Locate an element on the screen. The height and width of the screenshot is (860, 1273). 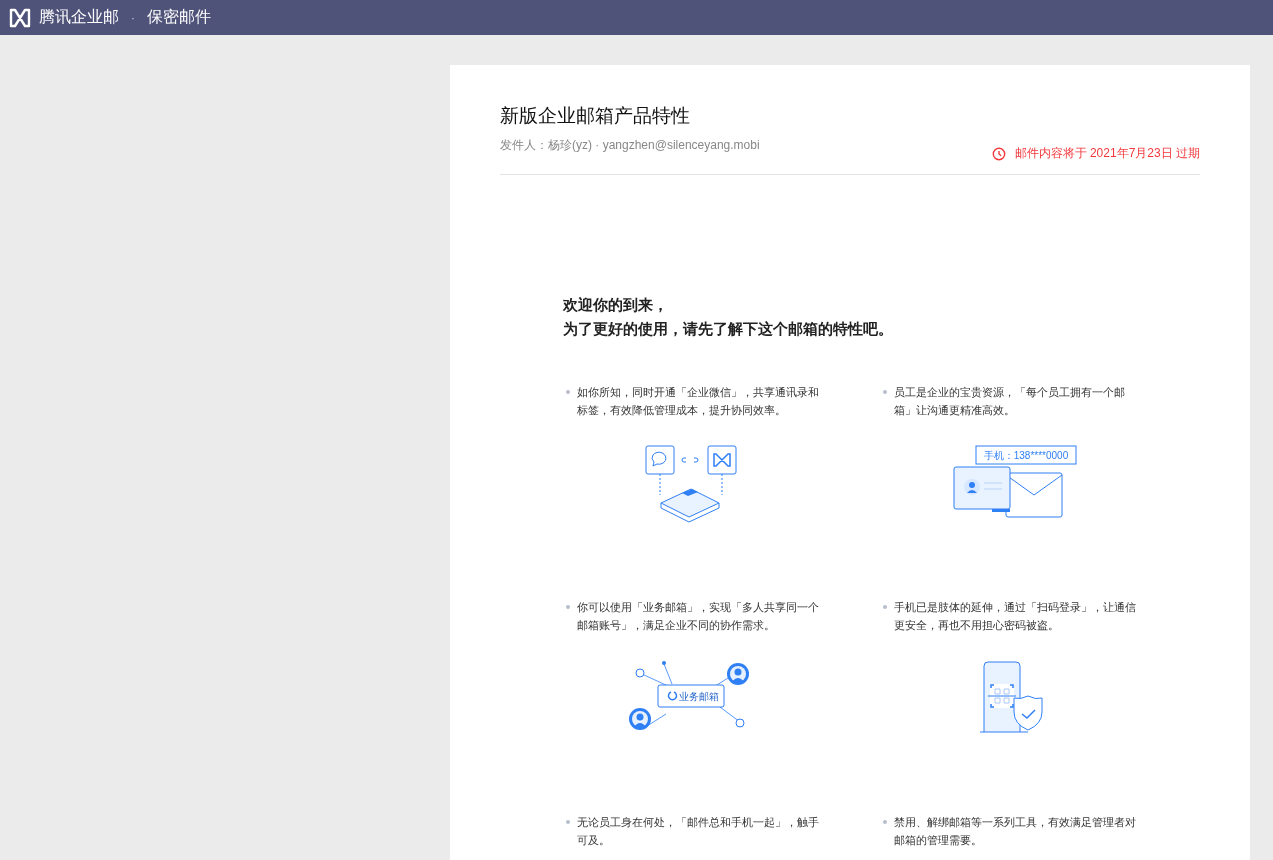
feature-description: 无论员工身在何处，「邮件总和手机一起」，触手可及。 is located at coordinates (698, 831).